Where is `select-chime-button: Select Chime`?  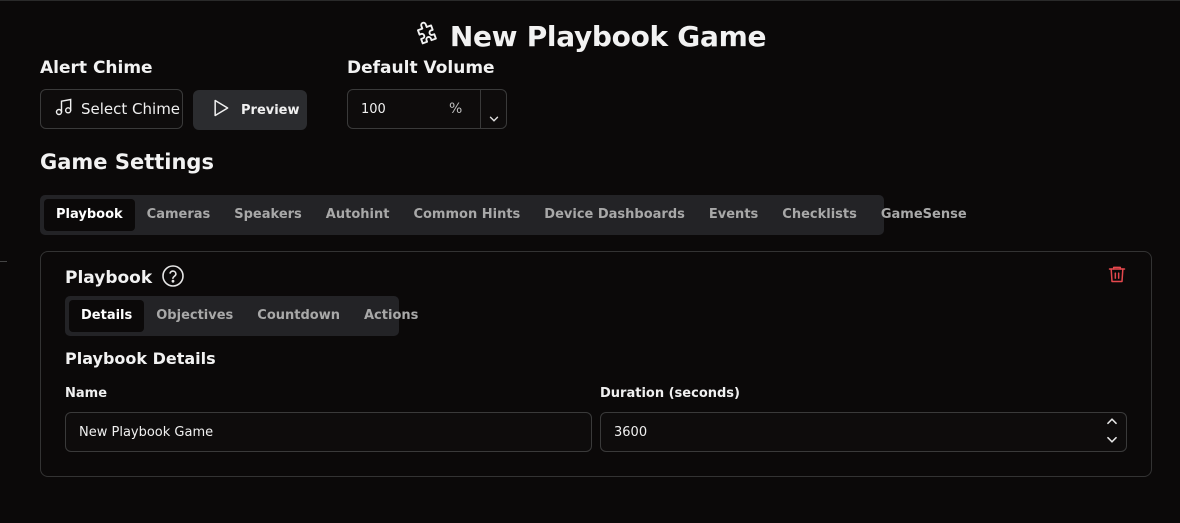 select-chime-button: Select Chime is located at coordinates (111, 109).